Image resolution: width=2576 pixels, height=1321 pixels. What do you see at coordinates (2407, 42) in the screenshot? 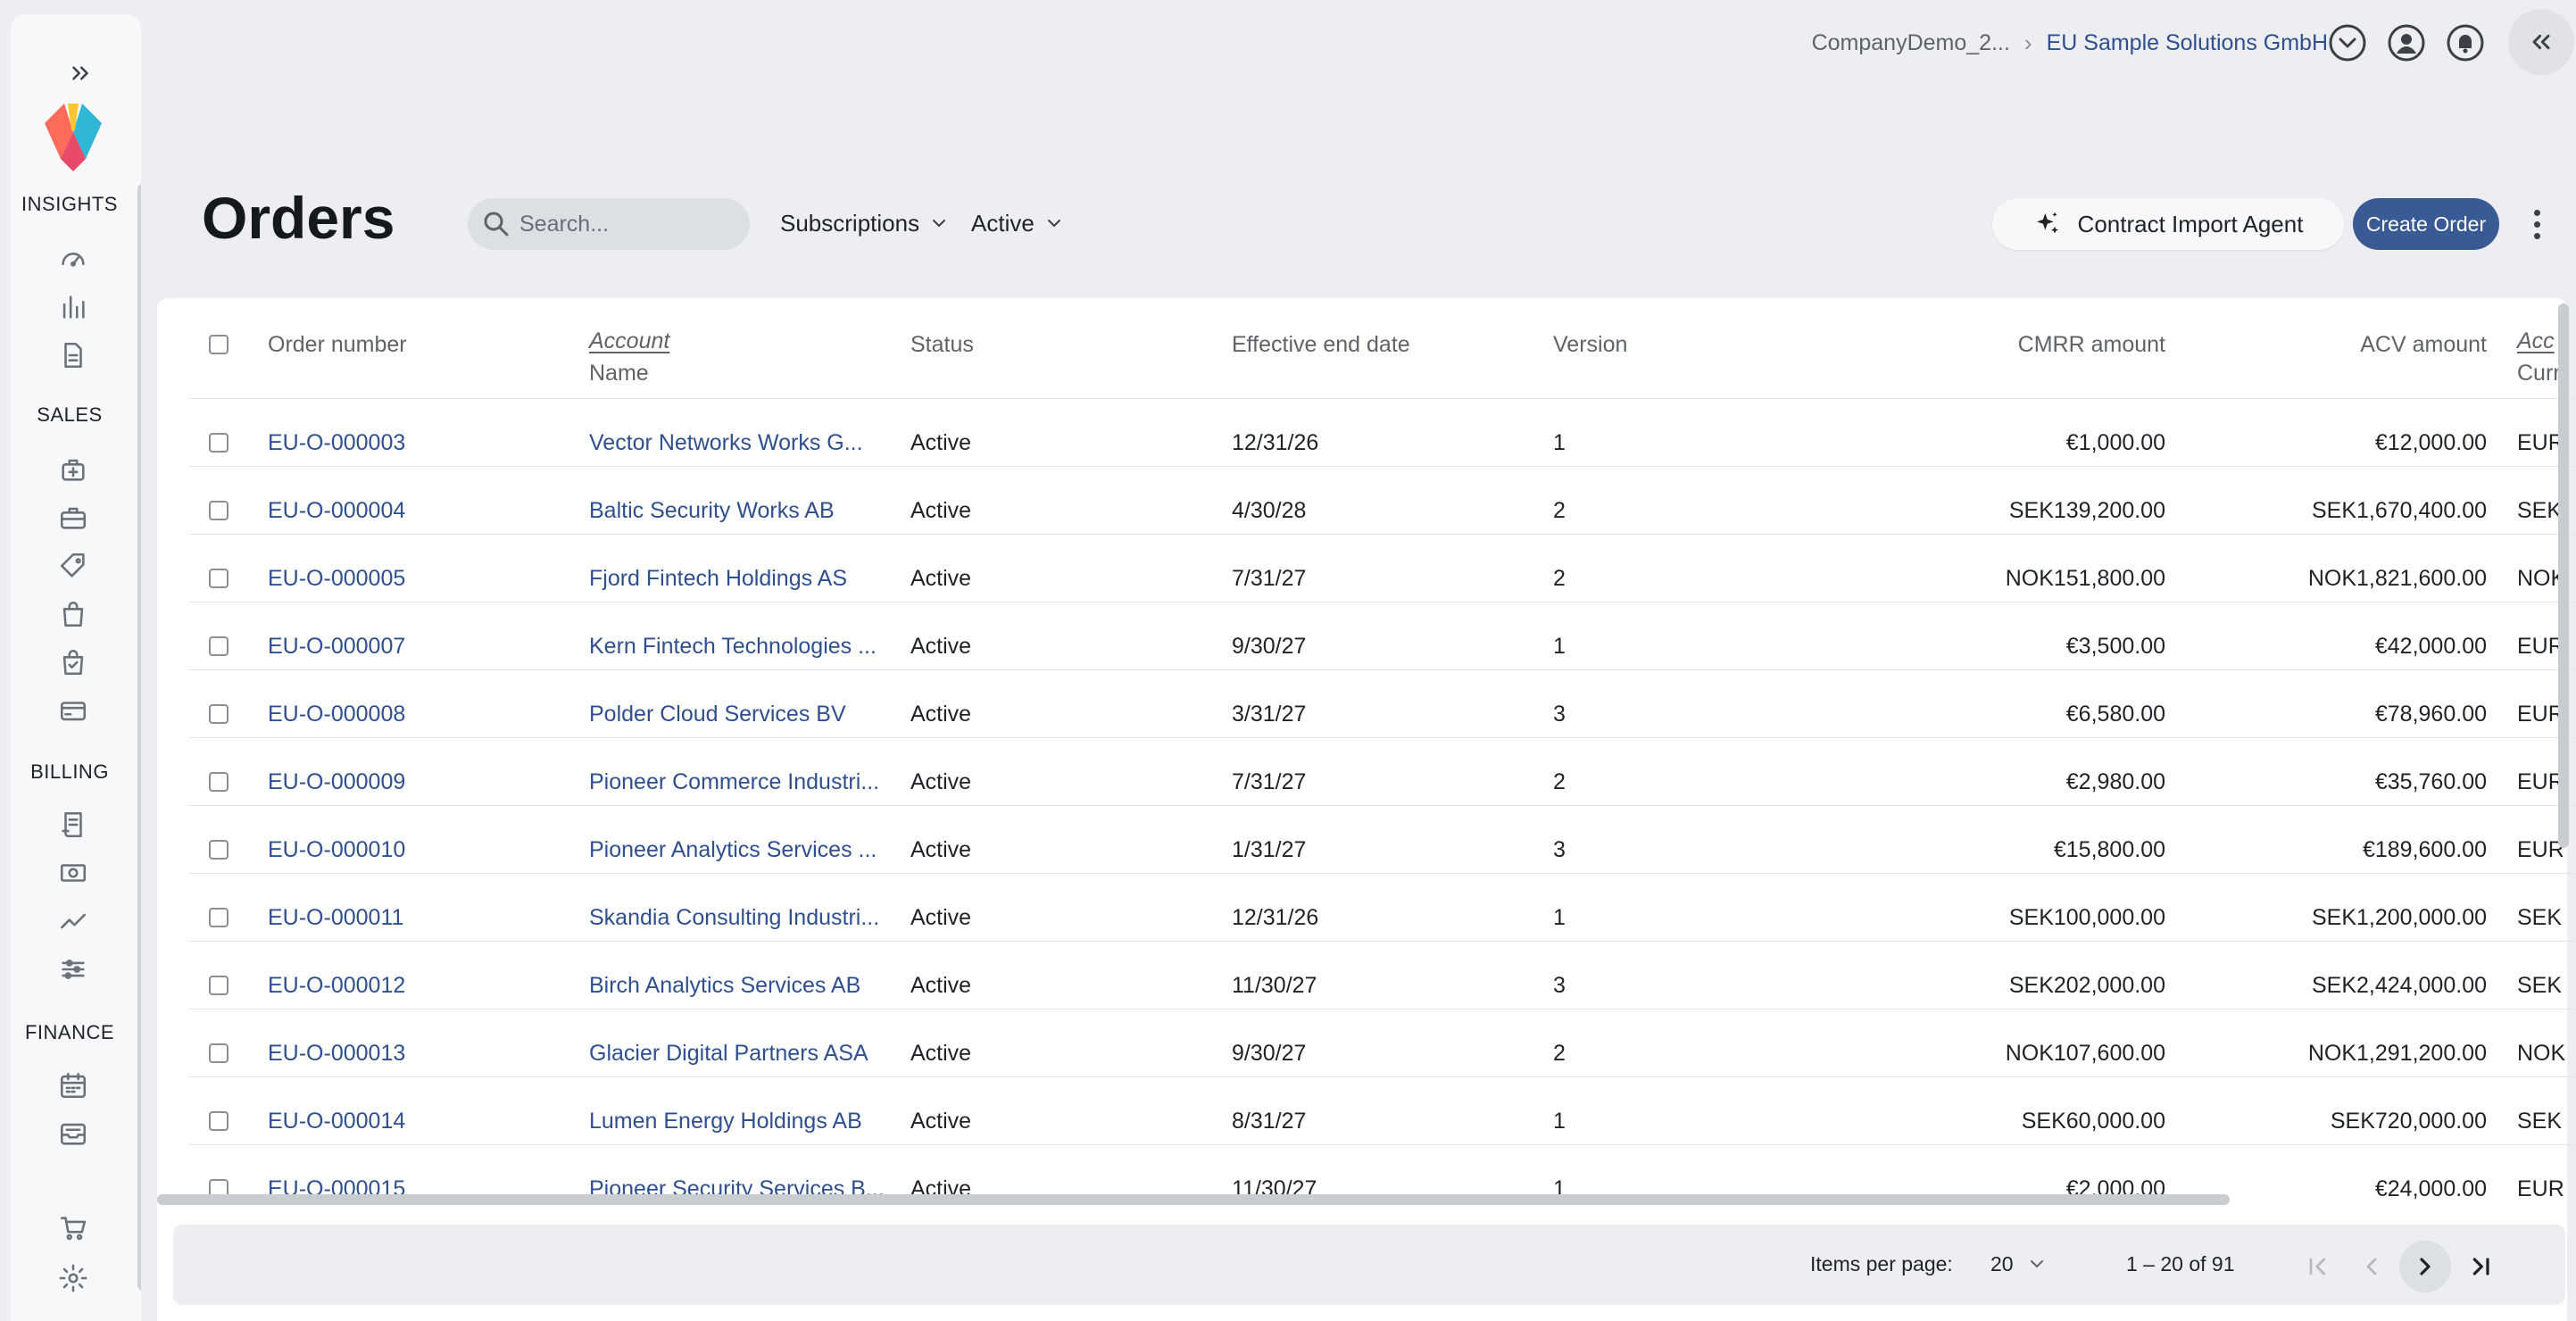
I see `user-account-icon` at bounding box center [2407, 42].